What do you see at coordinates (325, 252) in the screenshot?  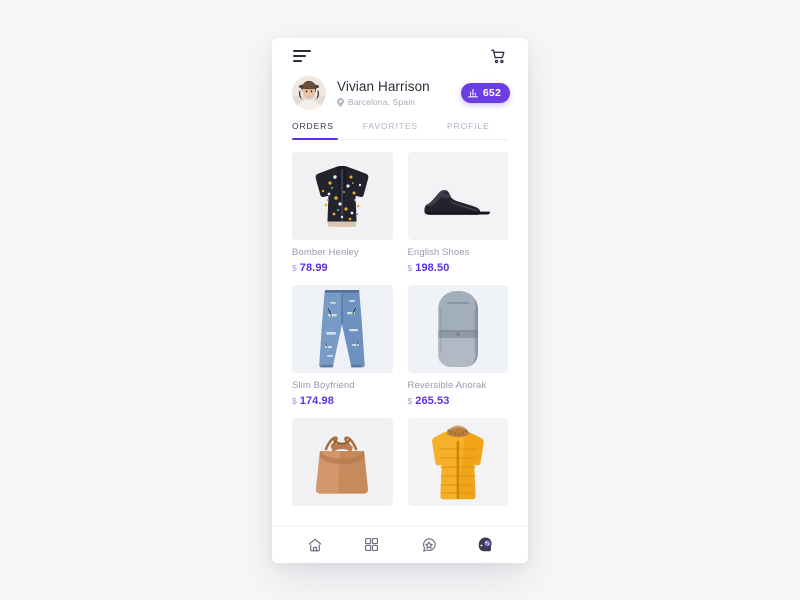 I see `product-title: Bomber Henley` at bounding box center [325, 252].